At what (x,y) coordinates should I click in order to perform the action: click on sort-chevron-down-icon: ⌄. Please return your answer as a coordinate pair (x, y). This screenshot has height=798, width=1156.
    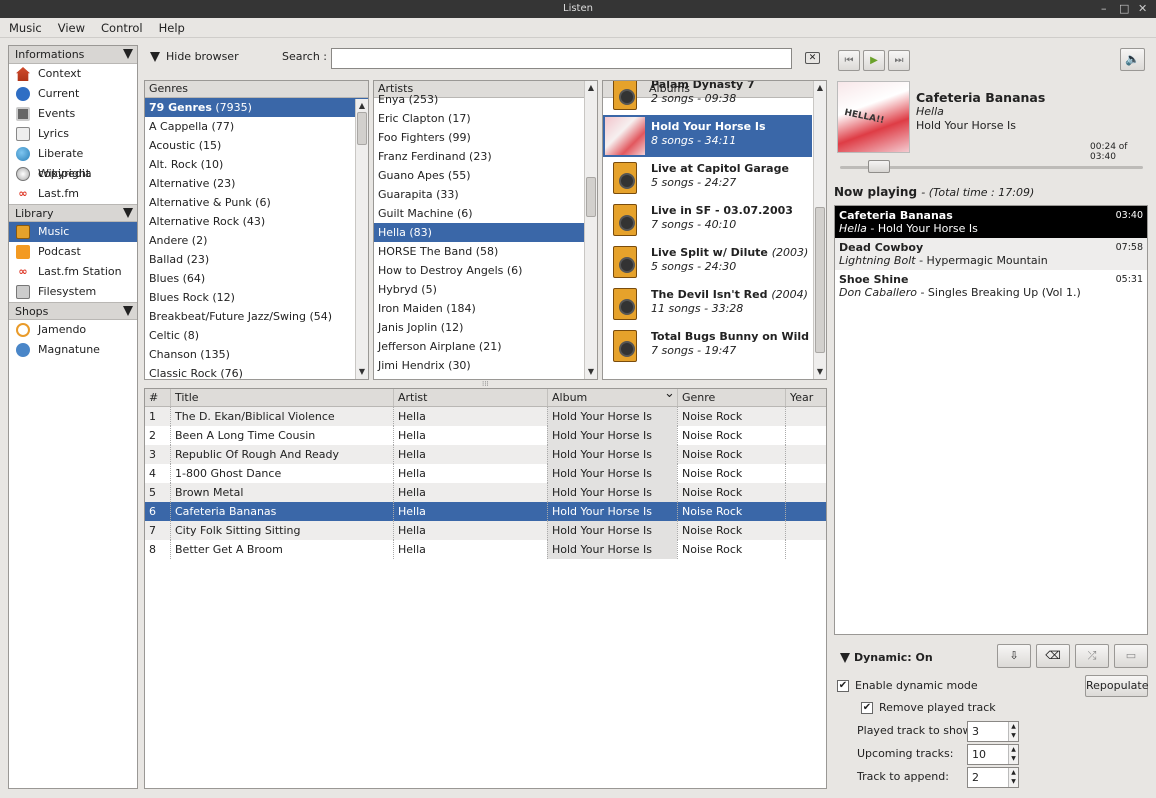
    Looking at the image, I should click on (667, 397).